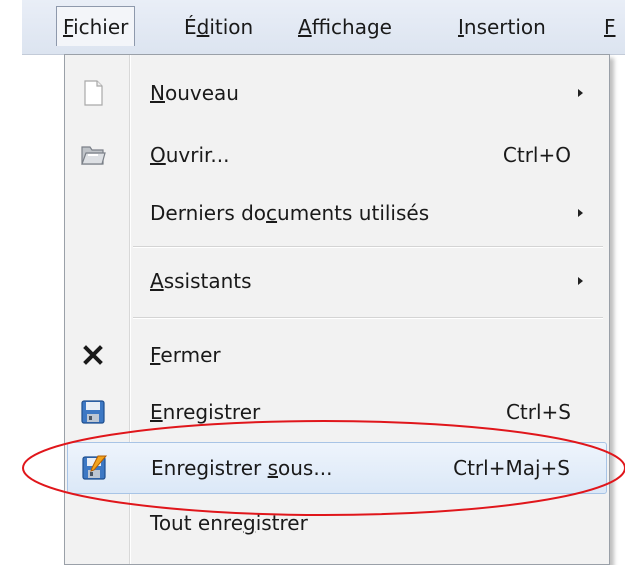  What do you see at coordinates (538, 412) in the screenshot?
I see `shortcut-label: Ctrl+S` at bounding box center [538, 412].